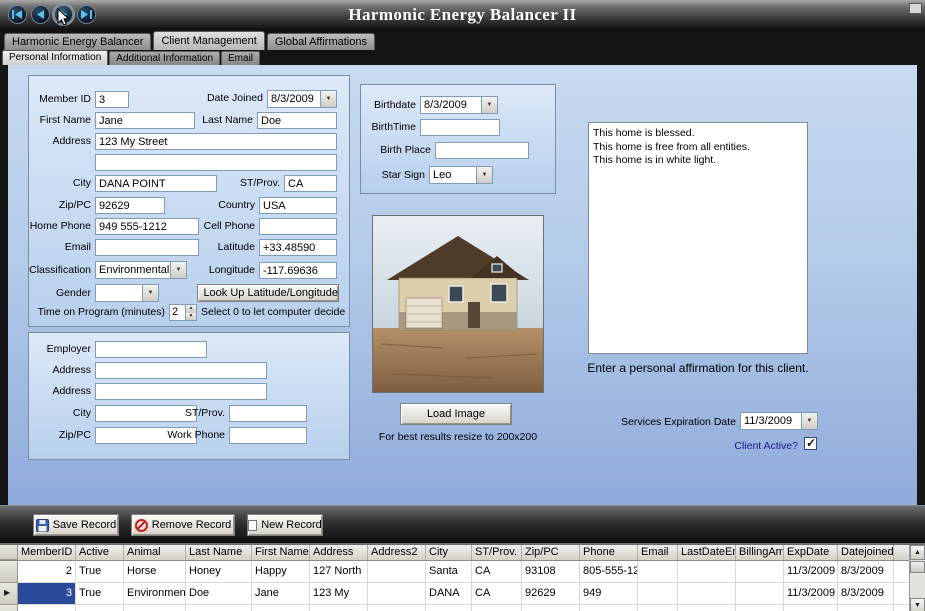 The height and width of the screenshot is (611, 925). I want to click on tab-client-management: Client Management, so click(209, 40).